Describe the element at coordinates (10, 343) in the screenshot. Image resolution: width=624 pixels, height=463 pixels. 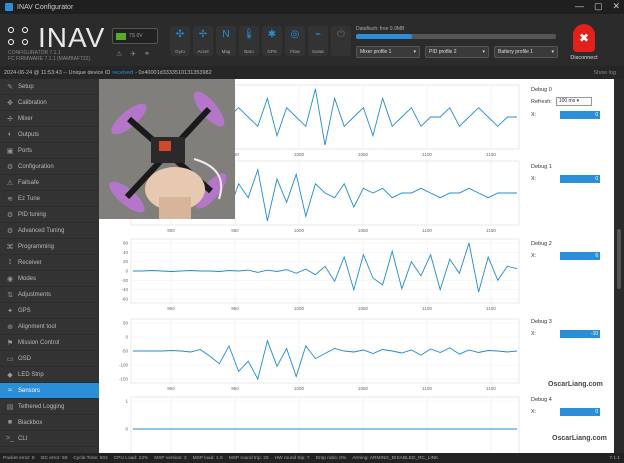
I see `mission-icon: ⚑` at that location.